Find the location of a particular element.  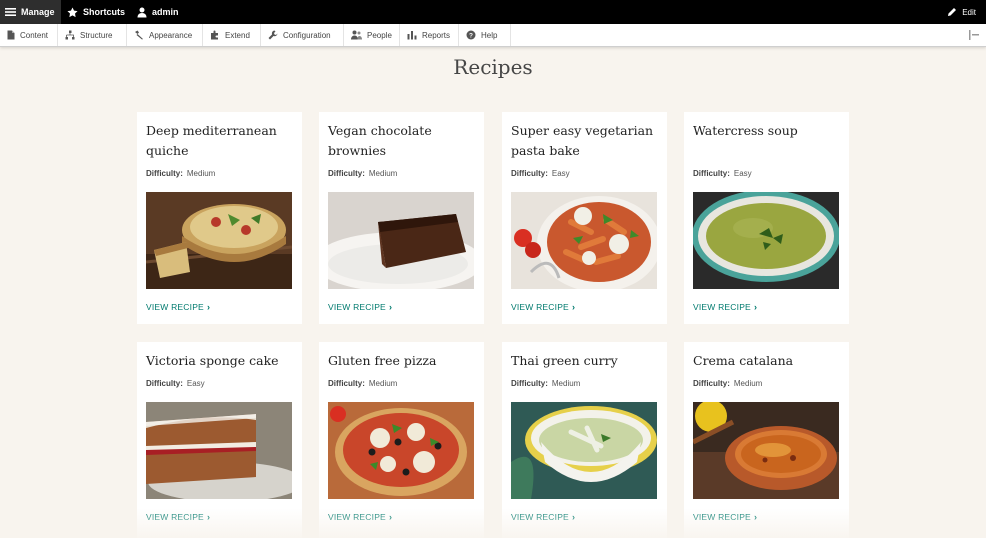

recipe-image-pizza is located at coordinates (401, 450).